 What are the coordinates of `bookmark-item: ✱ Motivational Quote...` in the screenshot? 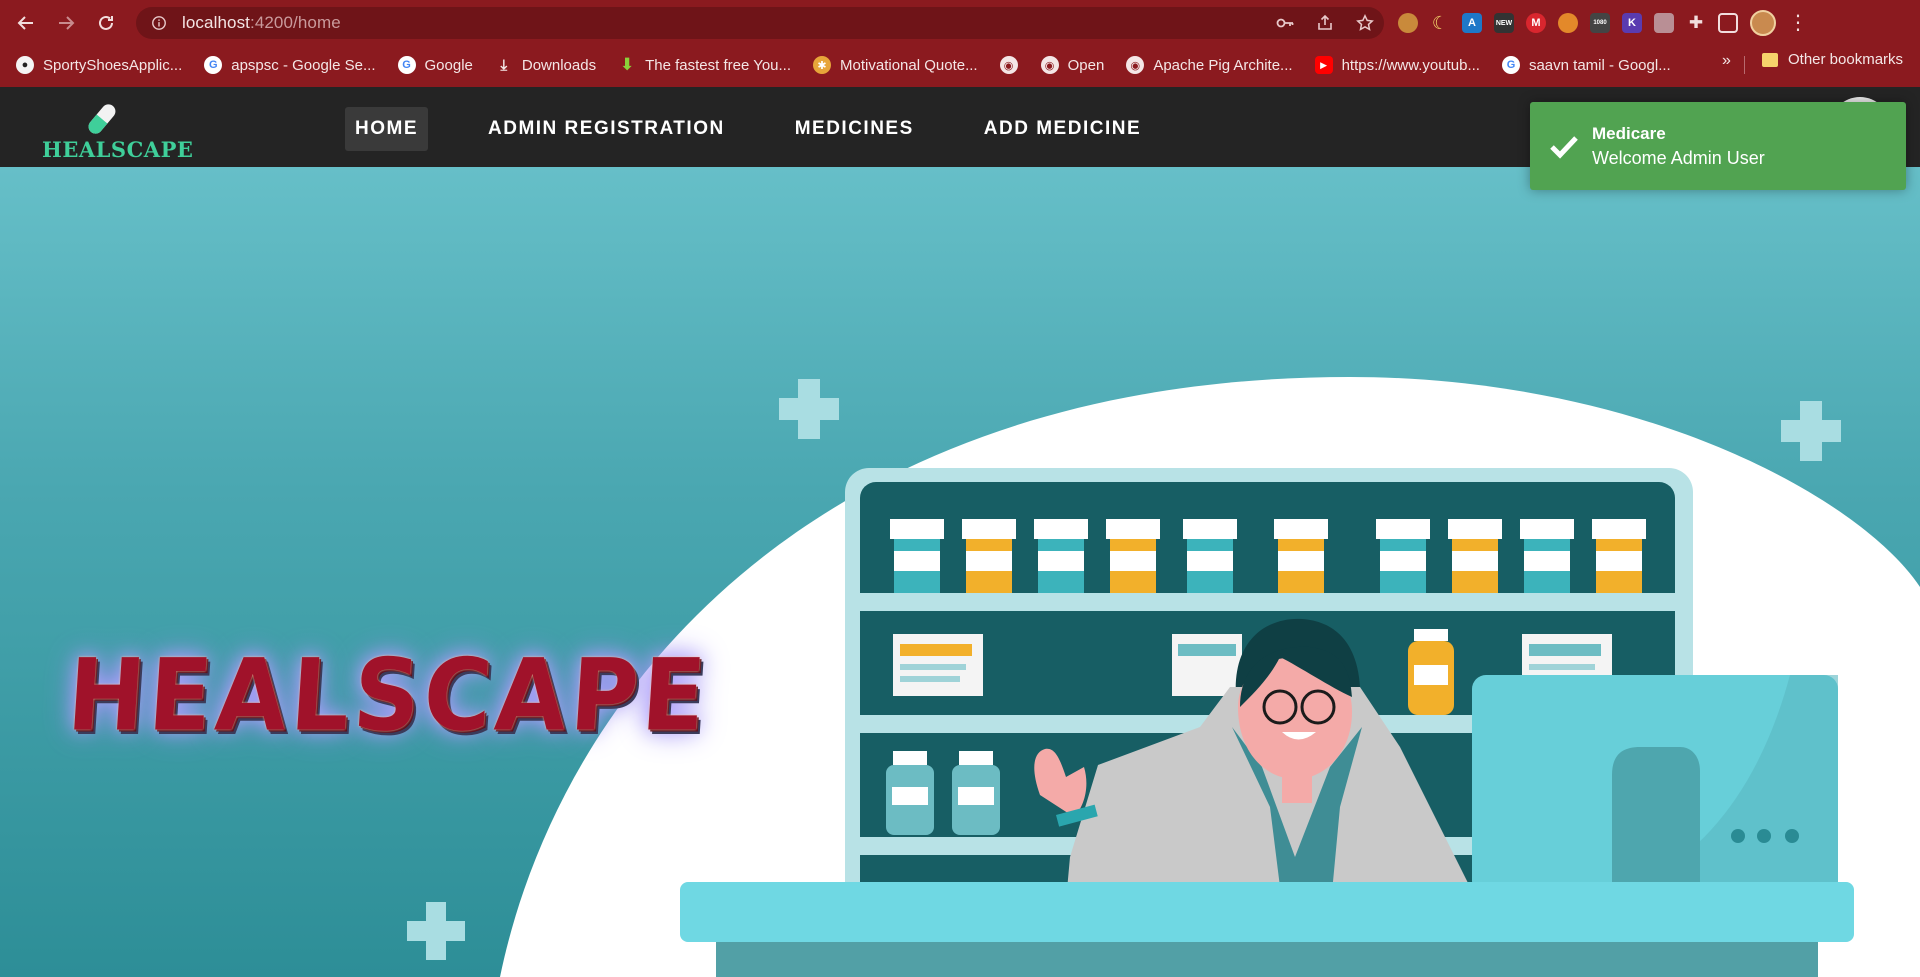 It's located at (895, 65).